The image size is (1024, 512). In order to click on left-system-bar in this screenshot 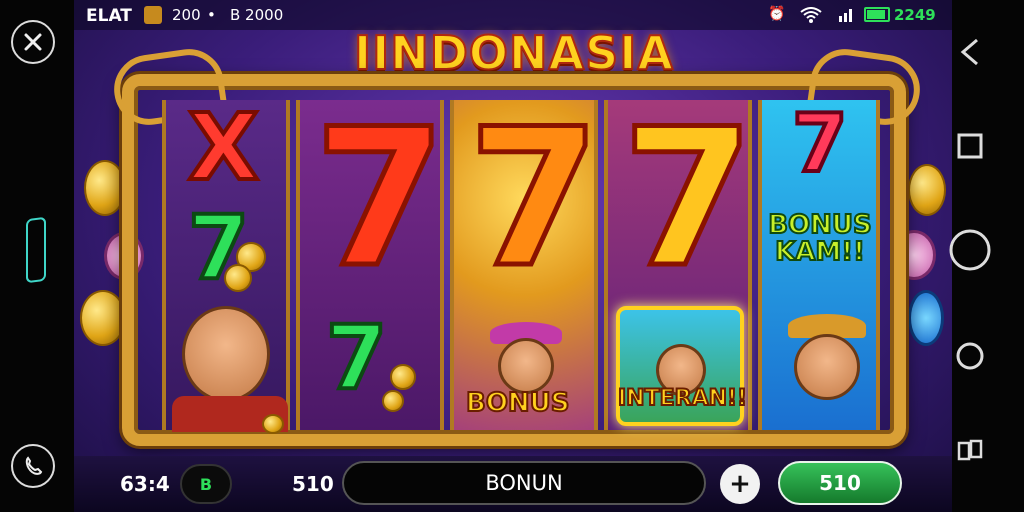, I will do `click(37, 256)`.